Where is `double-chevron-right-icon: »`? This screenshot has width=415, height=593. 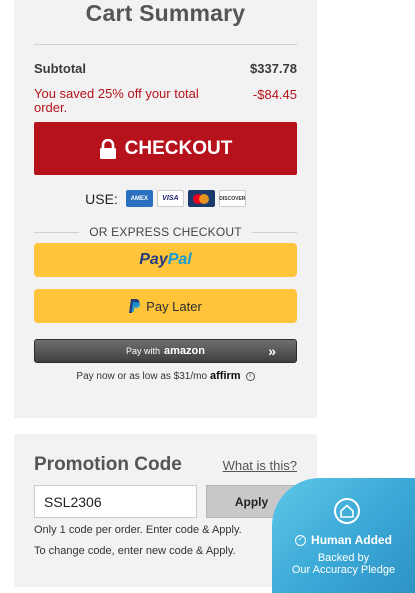
double-chevron-right-icon: » is located at coordinates (272, 351).